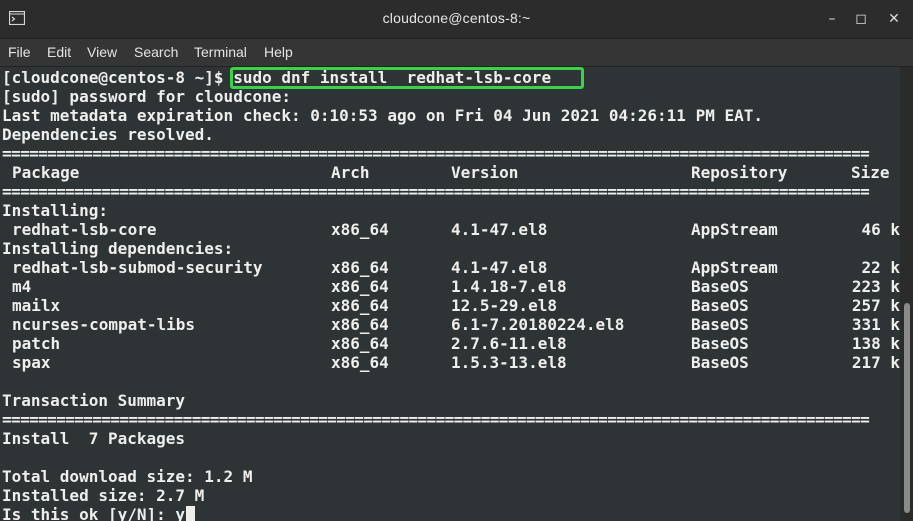  I want to click on deps-label: Installing dependencies:, so click(118, 248).